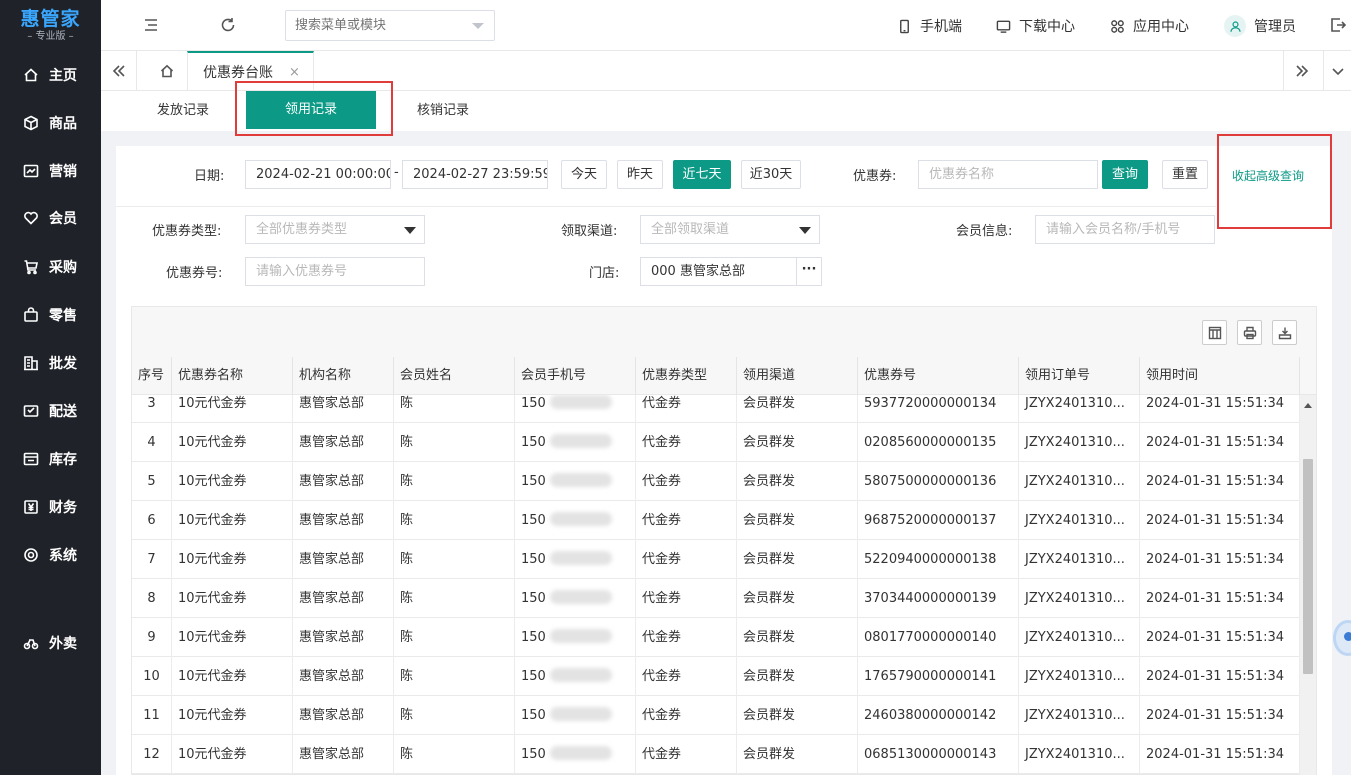  What do you see at coordinates (343, 376) in the screenshot?
I see `column-header: 机构名称` at bounding box center [343, 376].